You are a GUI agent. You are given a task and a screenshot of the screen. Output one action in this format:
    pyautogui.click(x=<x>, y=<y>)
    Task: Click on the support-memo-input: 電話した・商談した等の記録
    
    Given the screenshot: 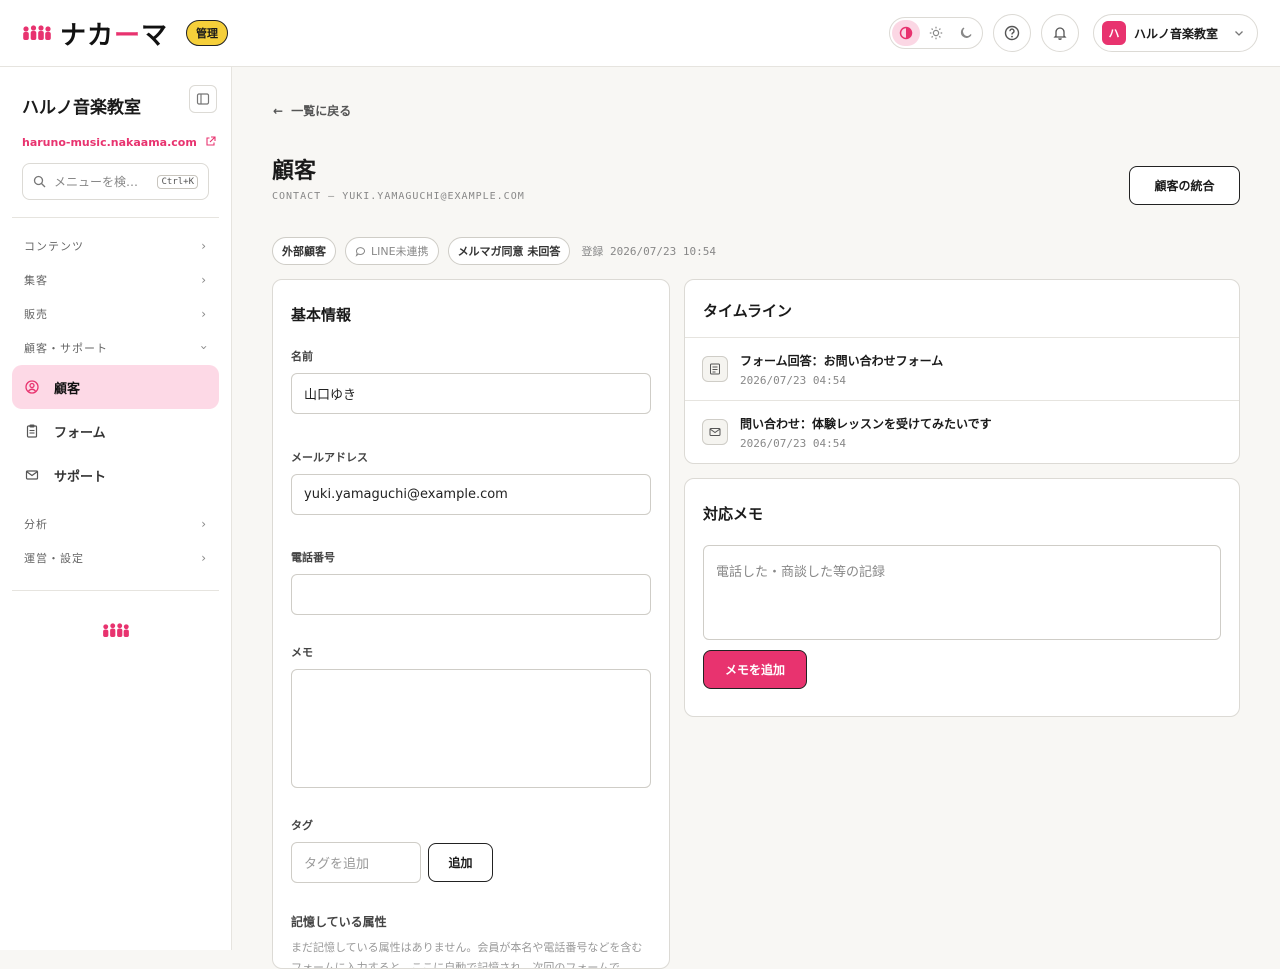 What is the action you would take?
    pyautogui.click(x=962, y=592)
    